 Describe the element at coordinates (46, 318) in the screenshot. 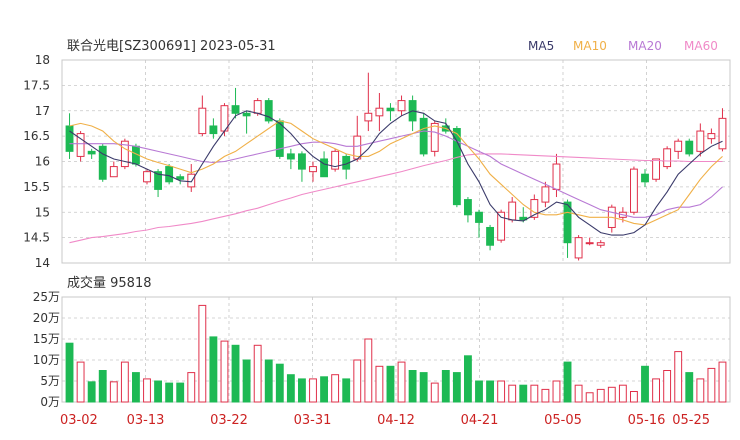

I see `volume-tick-label: 20万` at that location.